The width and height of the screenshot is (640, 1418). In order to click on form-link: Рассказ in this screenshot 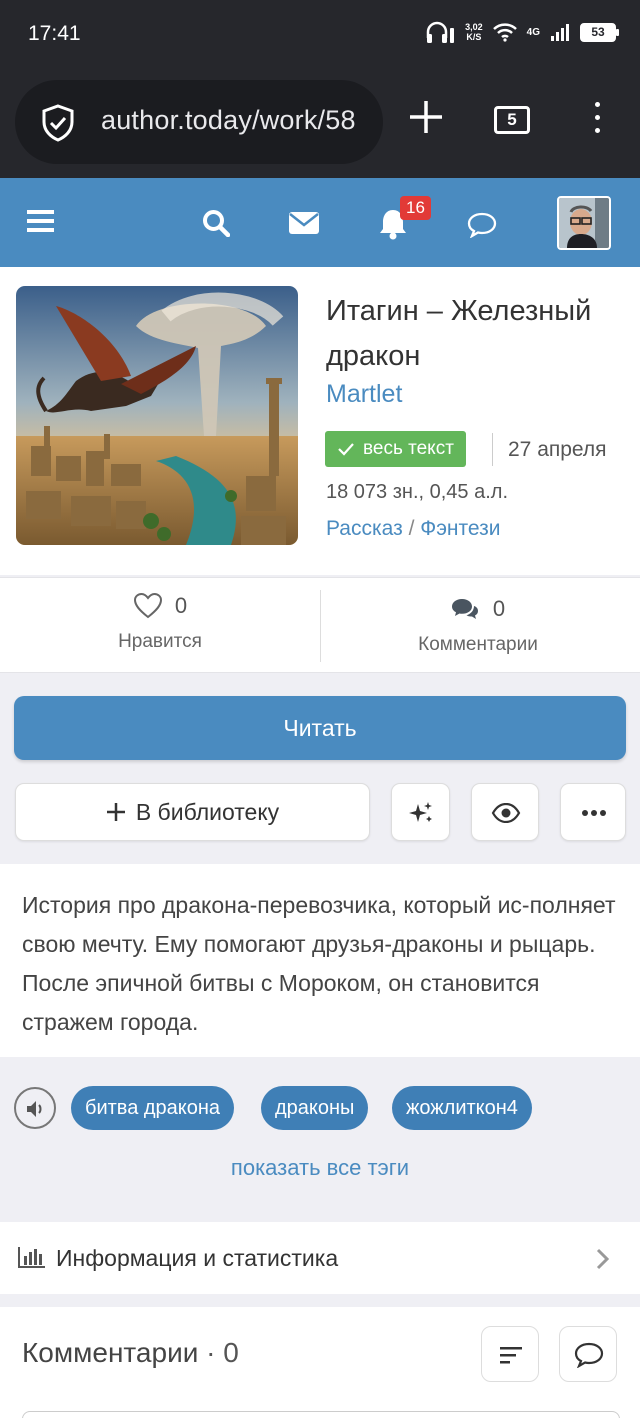, I will do `click(364, 528)`.